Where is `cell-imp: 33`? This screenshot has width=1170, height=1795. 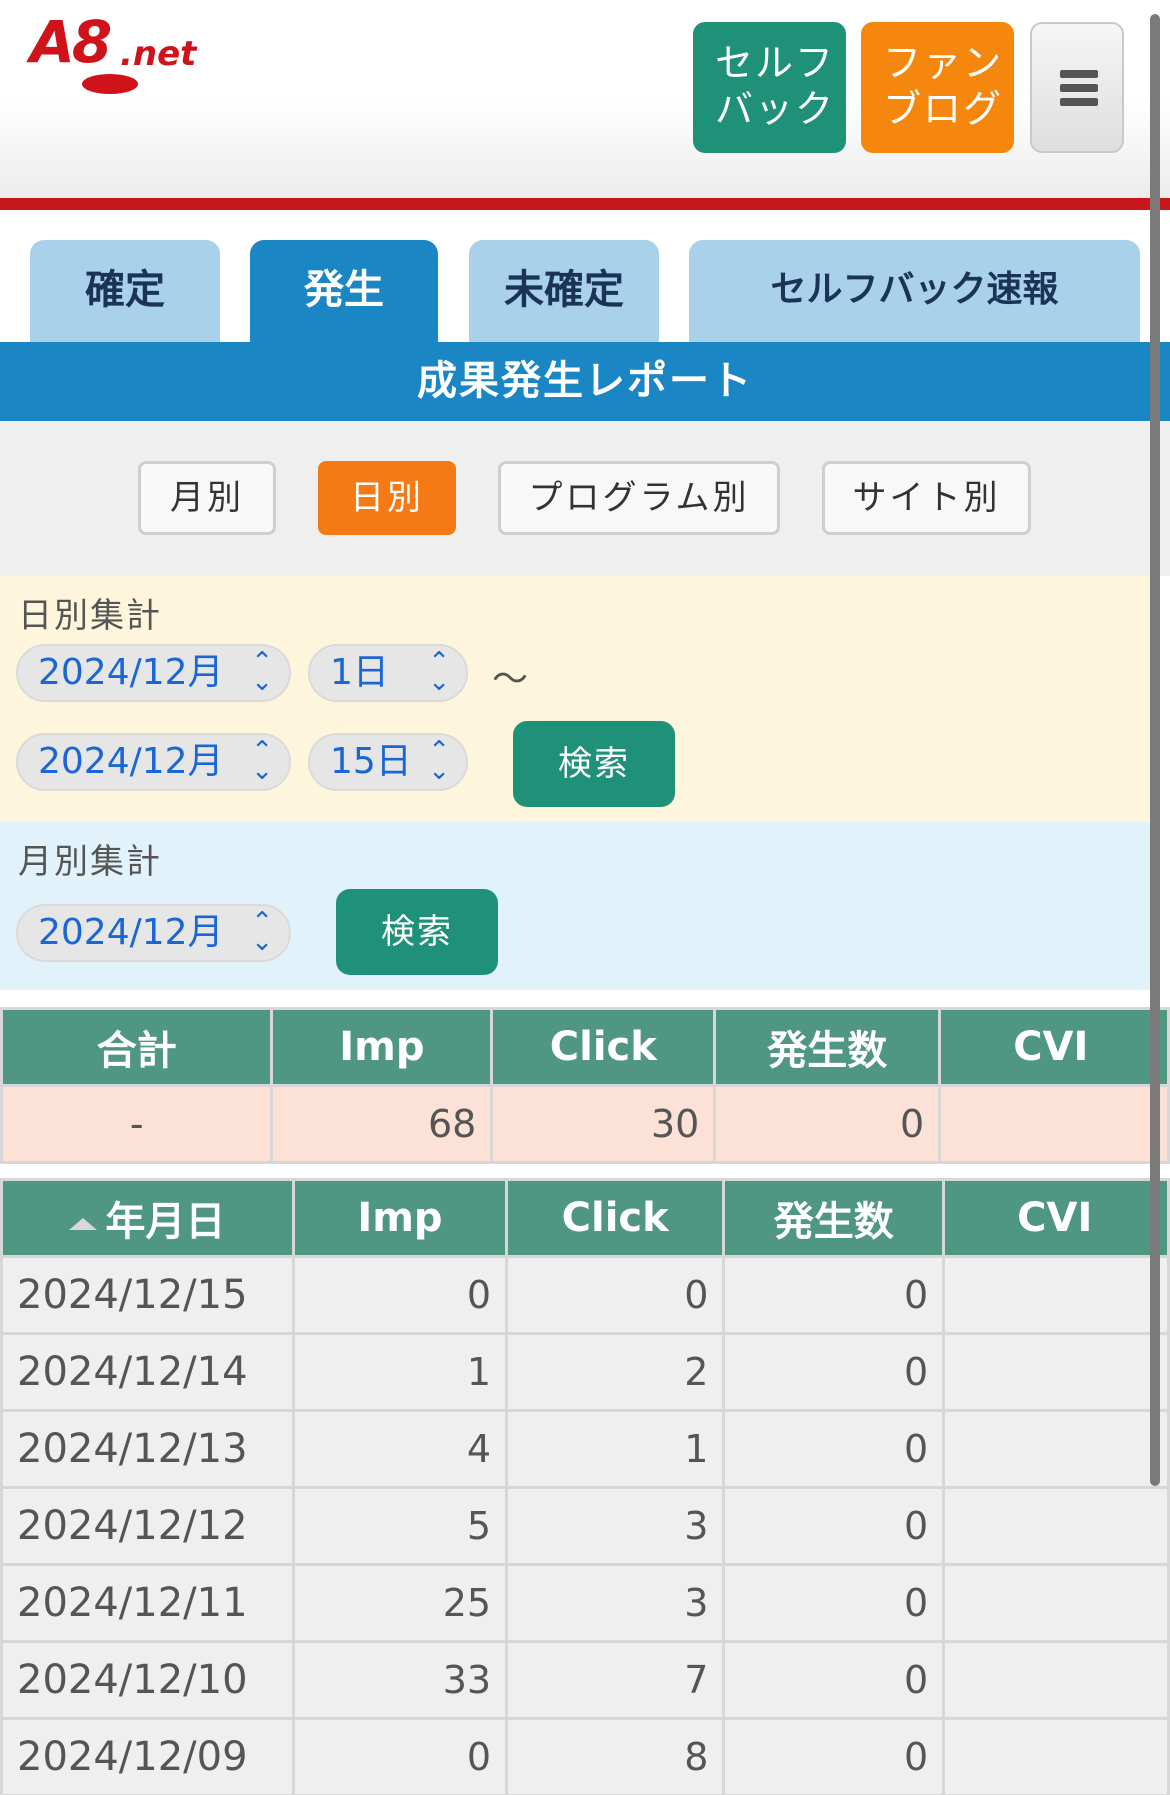 cell-imp: 33 is located at coordinates (400, 1680).